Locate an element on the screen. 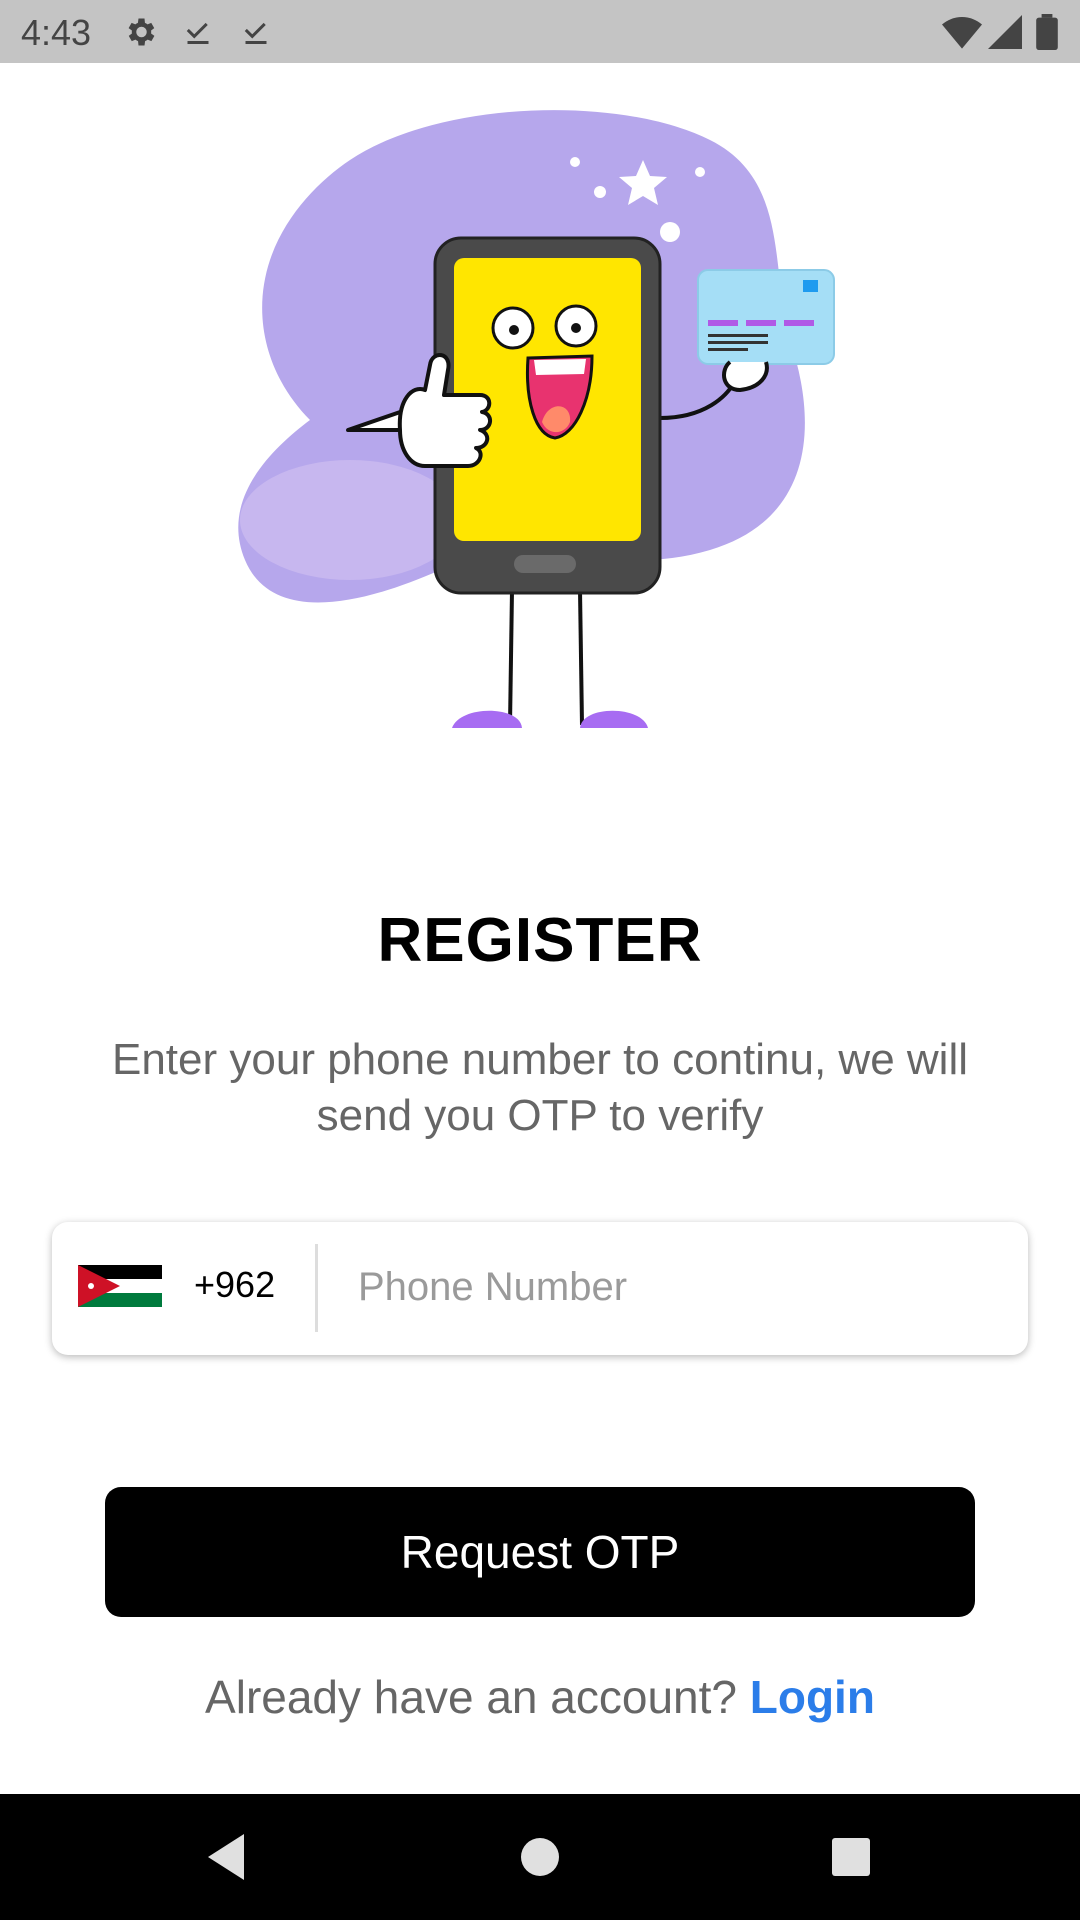 The image size is (1080, 1920). page-title: REGISTER is located at coordinates (540, 940).